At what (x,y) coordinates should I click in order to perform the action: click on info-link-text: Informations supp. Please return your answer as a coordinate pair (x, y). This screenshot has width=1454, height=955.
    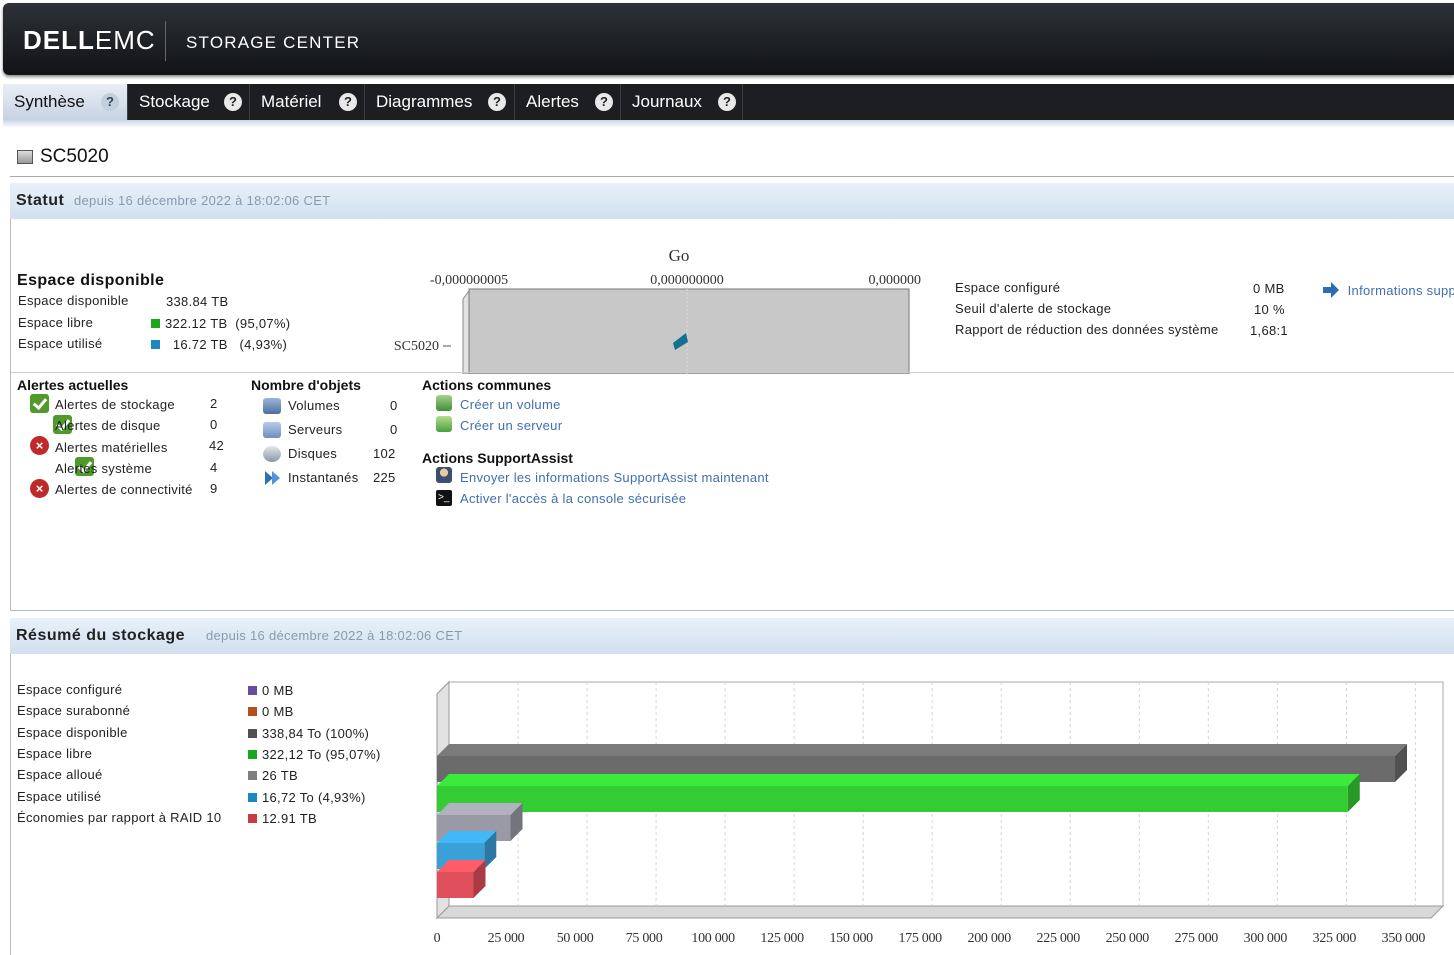
    Looking at the image, I should click on (1400, 290).